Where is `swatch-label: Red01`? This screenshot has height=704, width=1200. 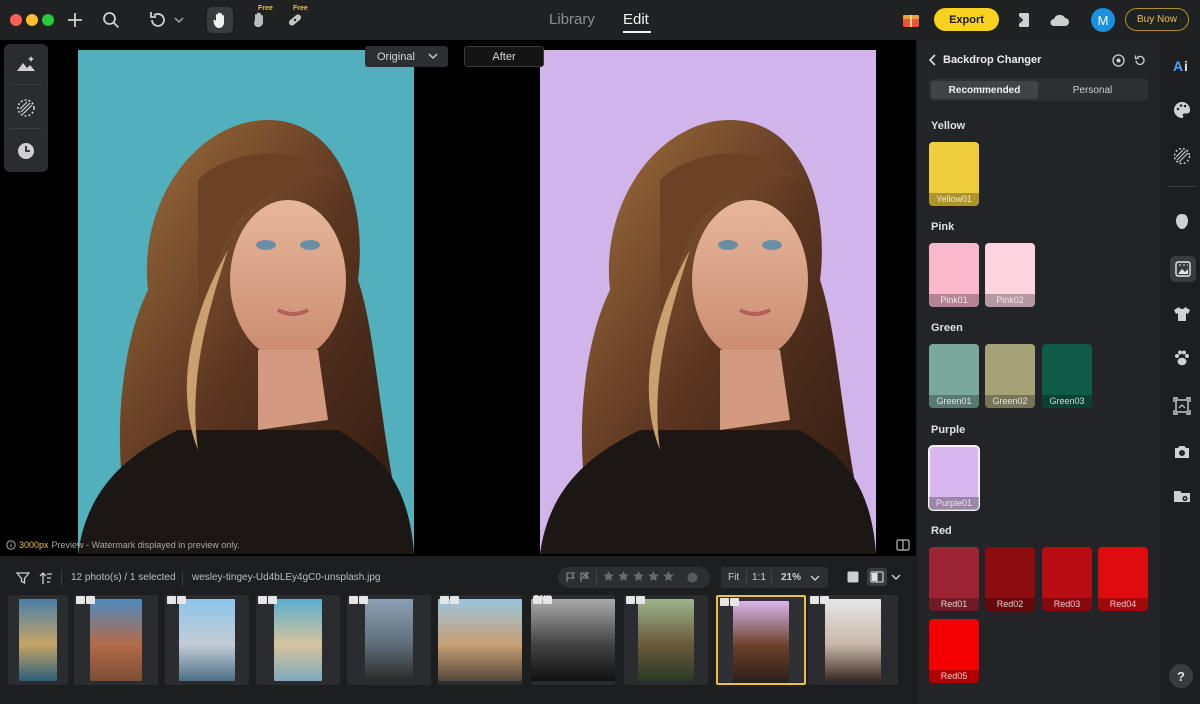
swatch-label: Red01 is located at coordinates (954, 604).